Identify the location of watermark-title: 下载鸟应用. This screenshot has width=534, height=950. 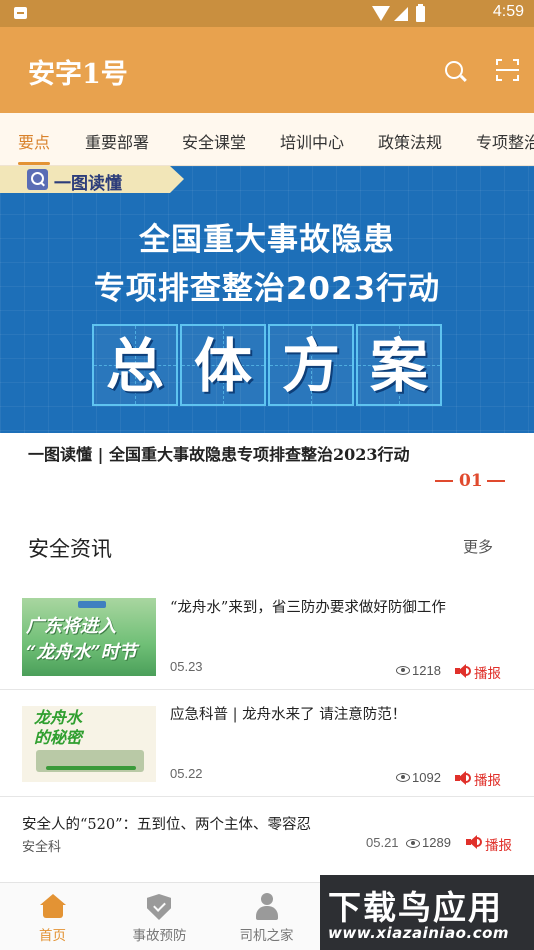
(415, 907).